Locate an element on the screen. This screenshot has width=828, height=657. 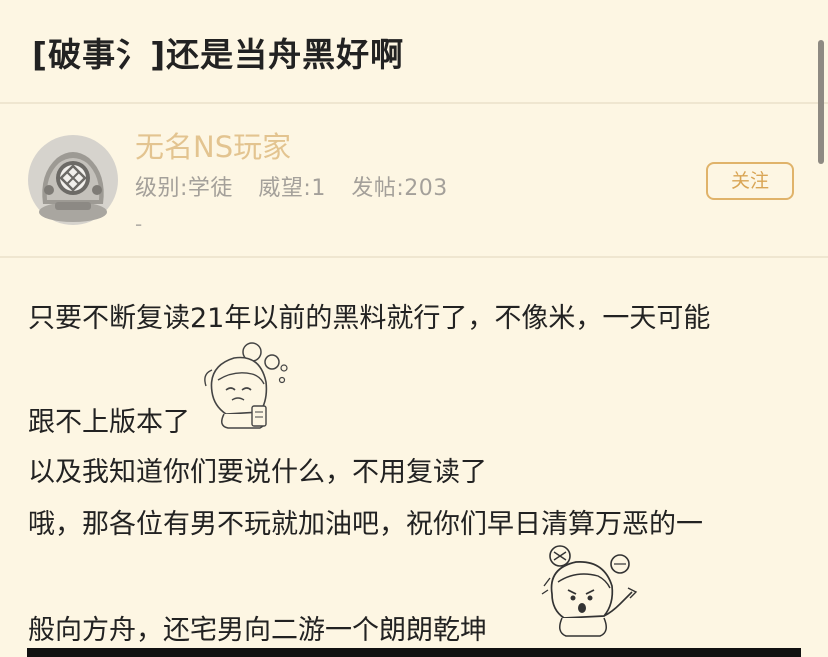
author-meta: 级别:学徒 威望:1 发帖:203 is located at coordinates (300, 186).